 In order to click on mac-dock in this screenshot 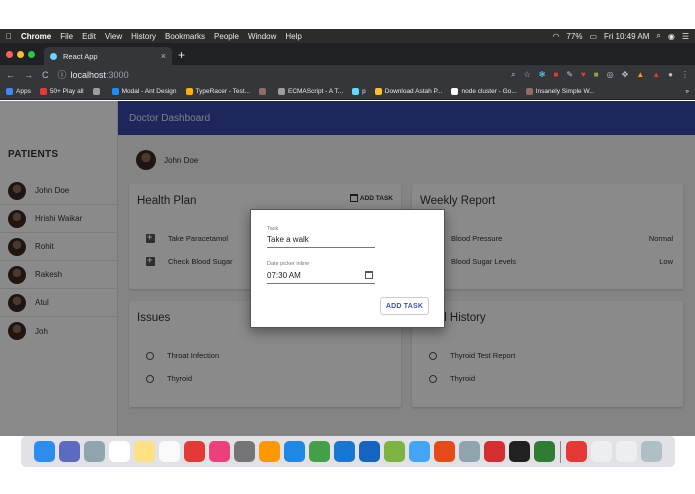, I will do `click(348, 451)`.